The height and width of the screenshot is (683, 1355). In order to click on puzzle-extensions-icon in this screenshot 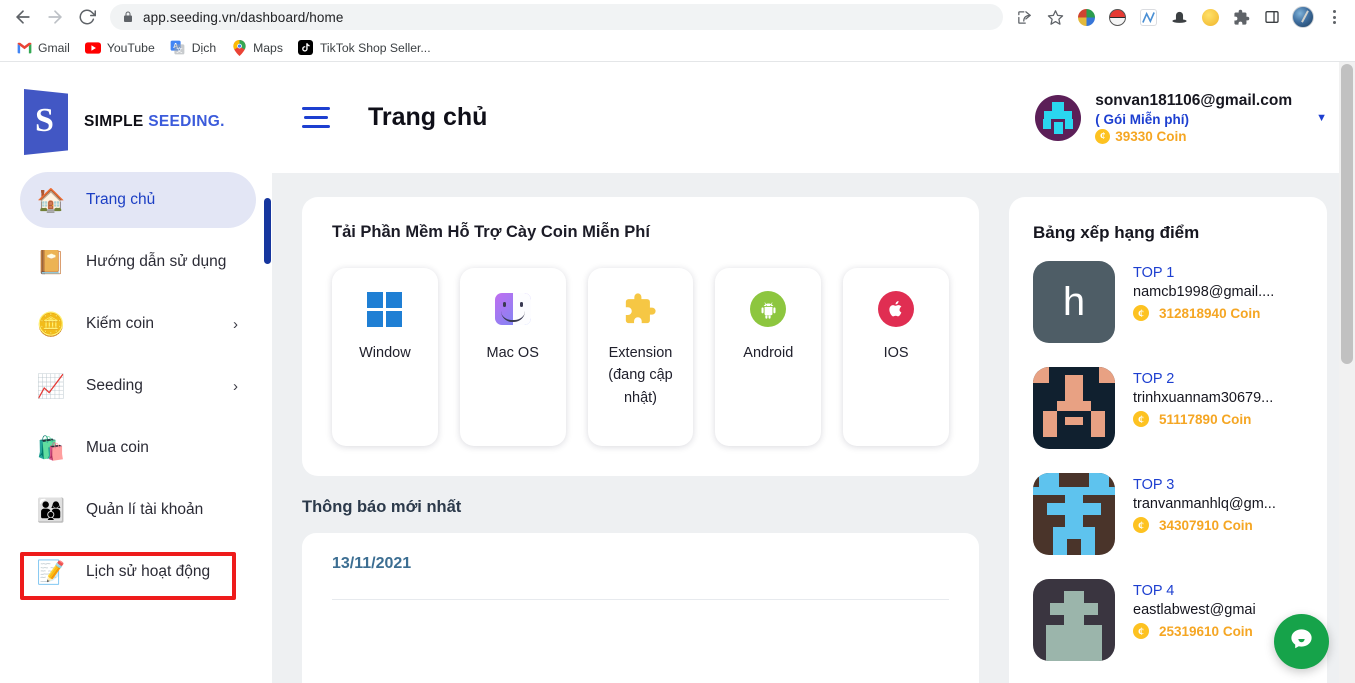, I will do `click(1241, 17)`.